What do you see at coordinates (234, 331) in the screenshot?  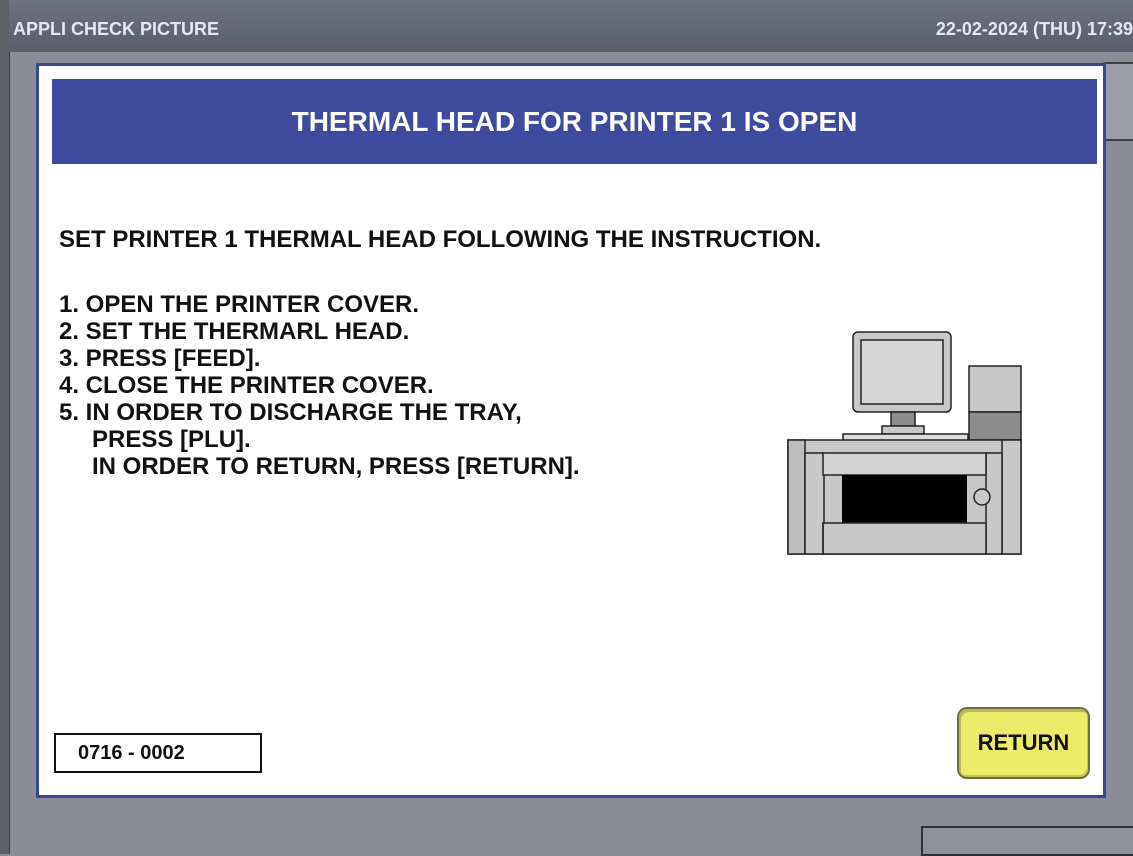 I see `step-item: 2. SET THE THERMARL HEAD.` at bounding box center [234, 331].